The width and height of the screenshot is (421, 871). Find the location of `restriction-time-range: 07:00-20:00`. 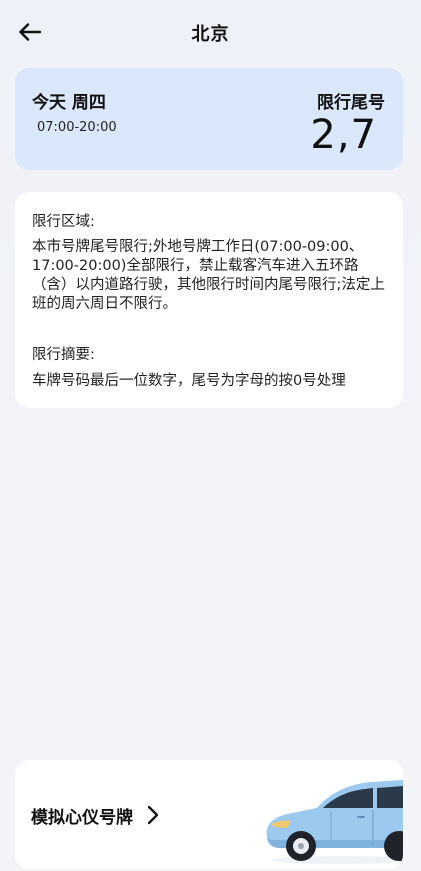

restriction-time-range: 07:00-20:00 is located at coordinates (77, 127).